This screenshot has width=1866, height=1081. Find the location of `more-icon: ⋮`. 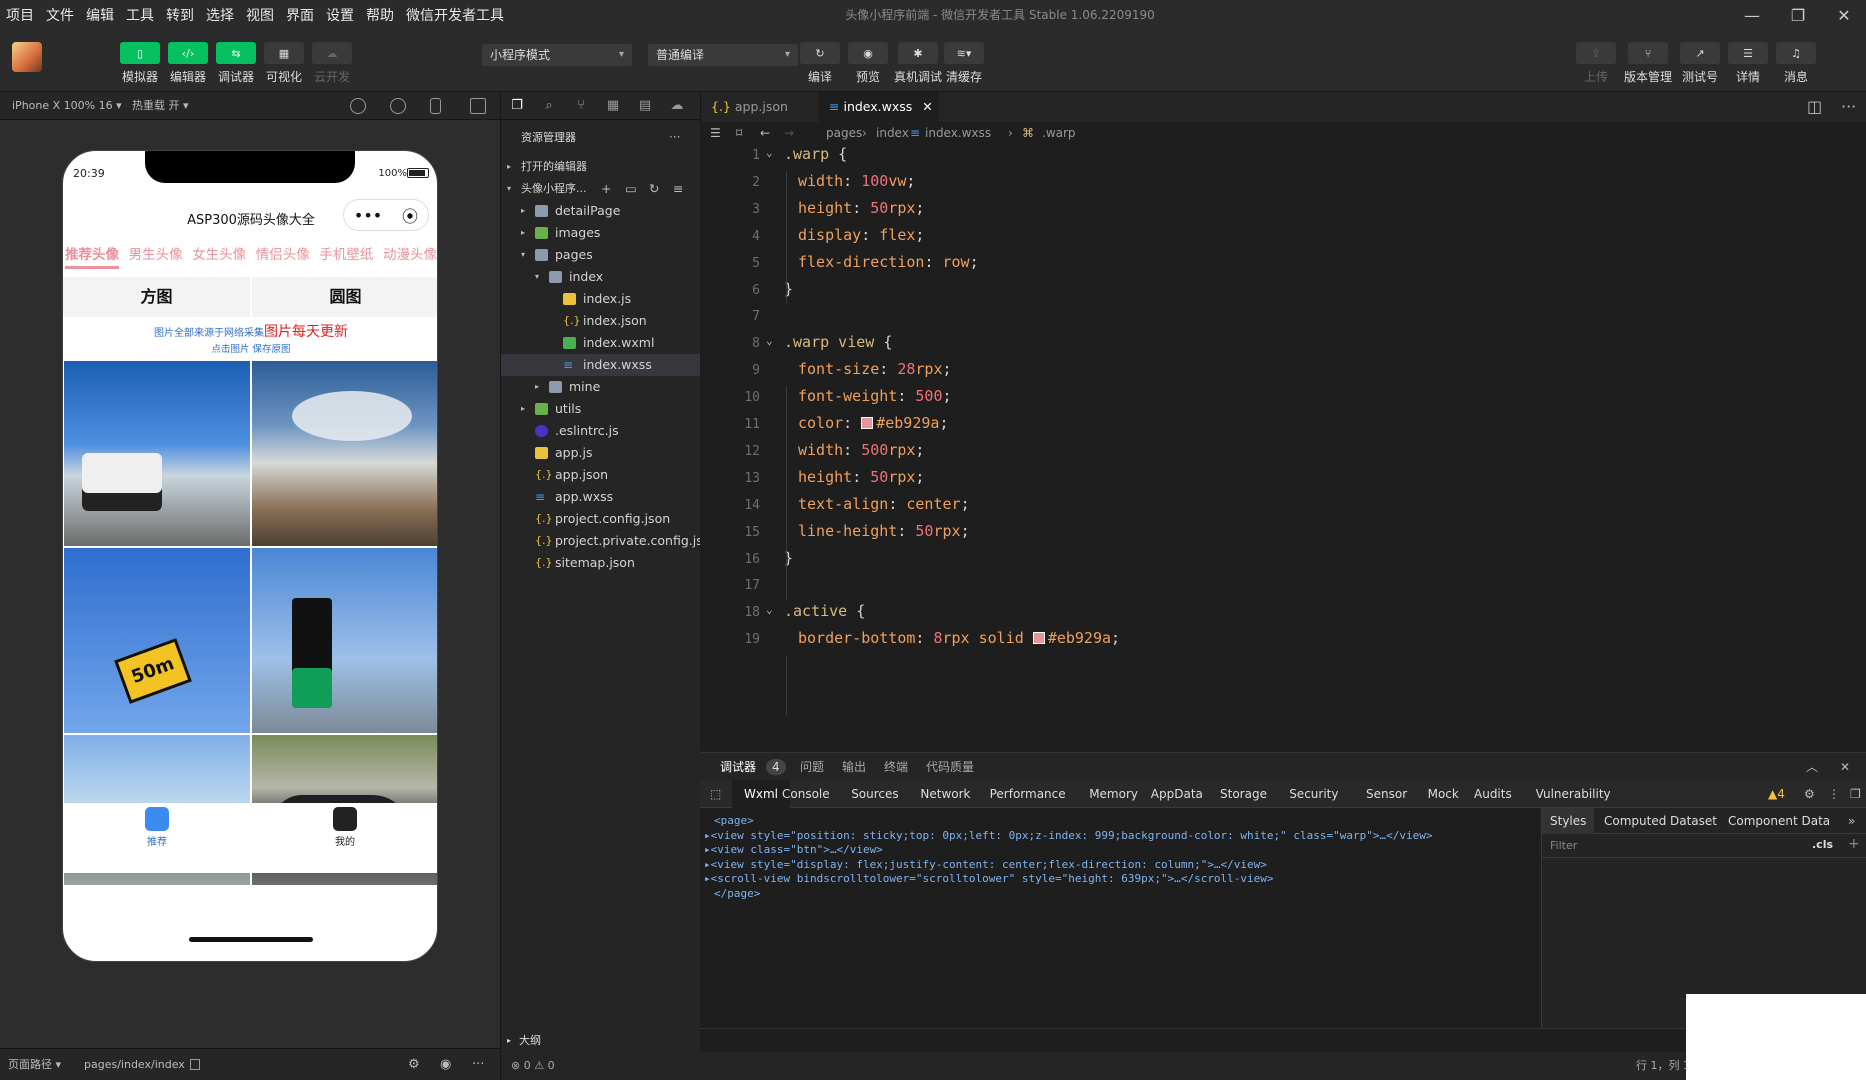

more-icon: ⋮ is located at coordinates (1834, 794).